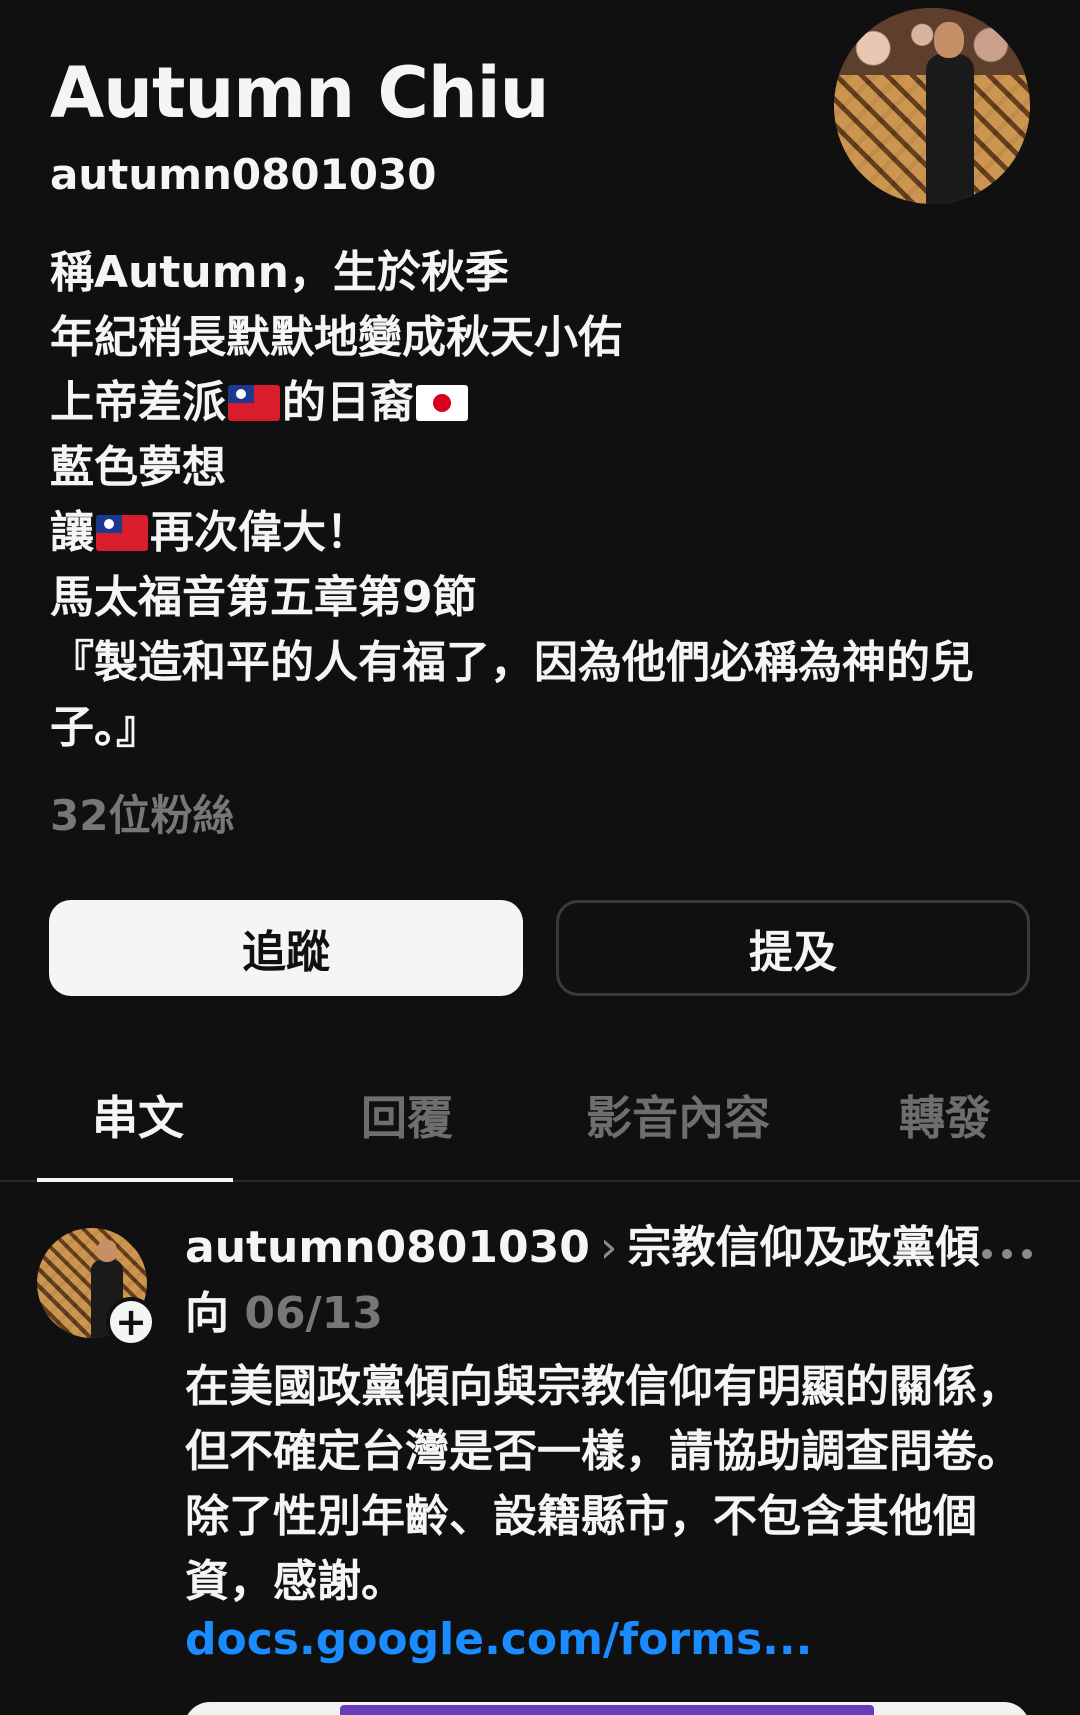  I want to click on followers-count: 32位粉絲, so click(142, 812).